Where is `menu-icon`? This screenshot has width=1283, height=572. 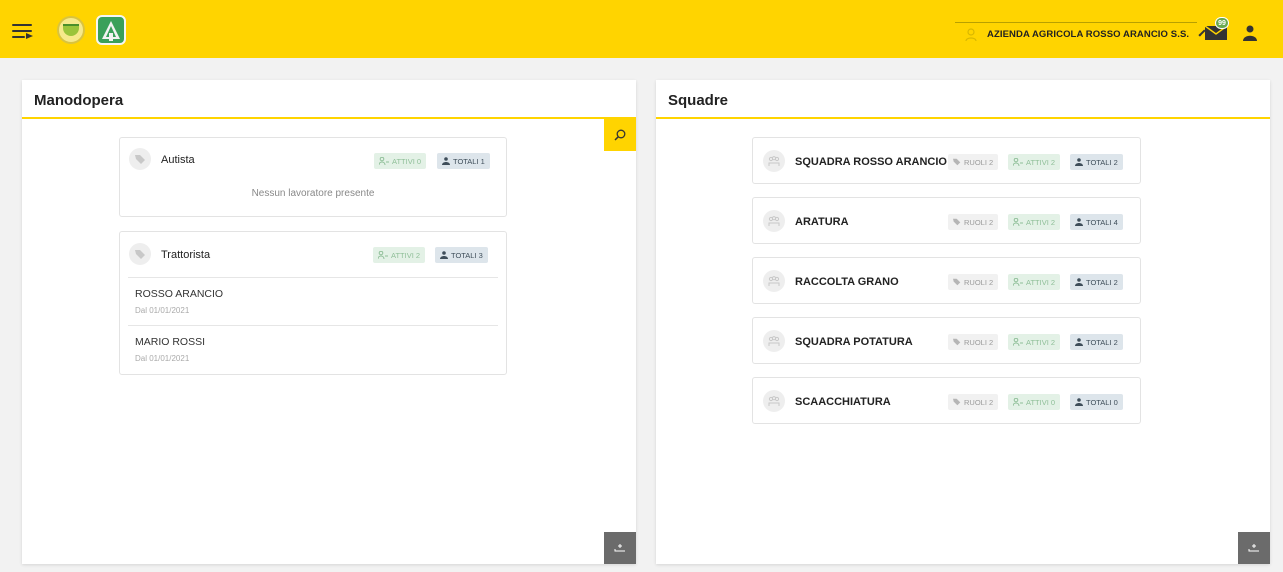
menu-icon is located at coordinates (22, 31).